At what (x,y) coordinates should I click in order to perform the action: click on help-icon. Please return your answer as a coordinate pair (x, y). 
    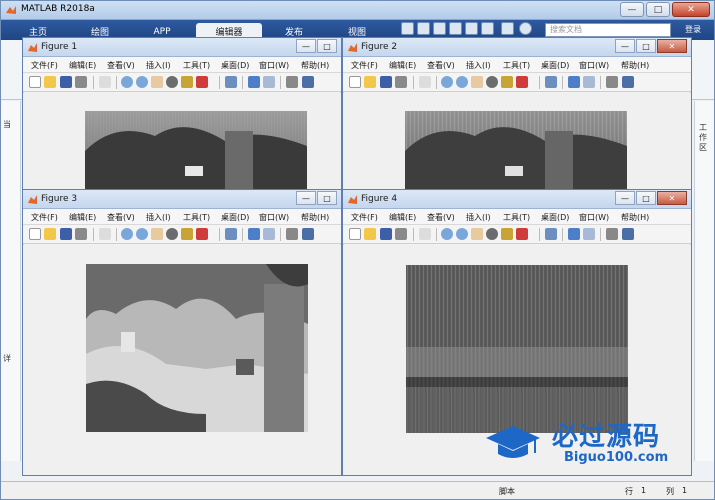
    Looking at the image, I should click on (525, 28).